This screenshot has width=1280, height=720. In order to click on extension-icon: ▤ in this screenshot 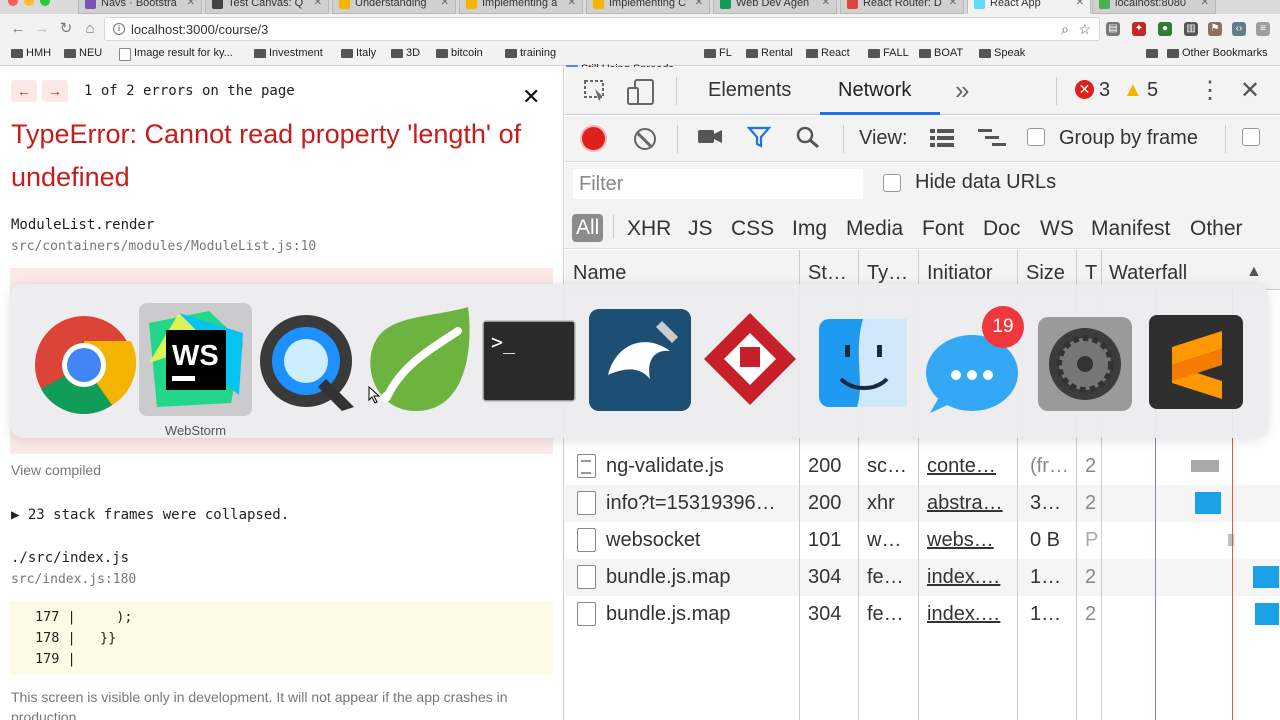, I will do `click(1113, 29)`.